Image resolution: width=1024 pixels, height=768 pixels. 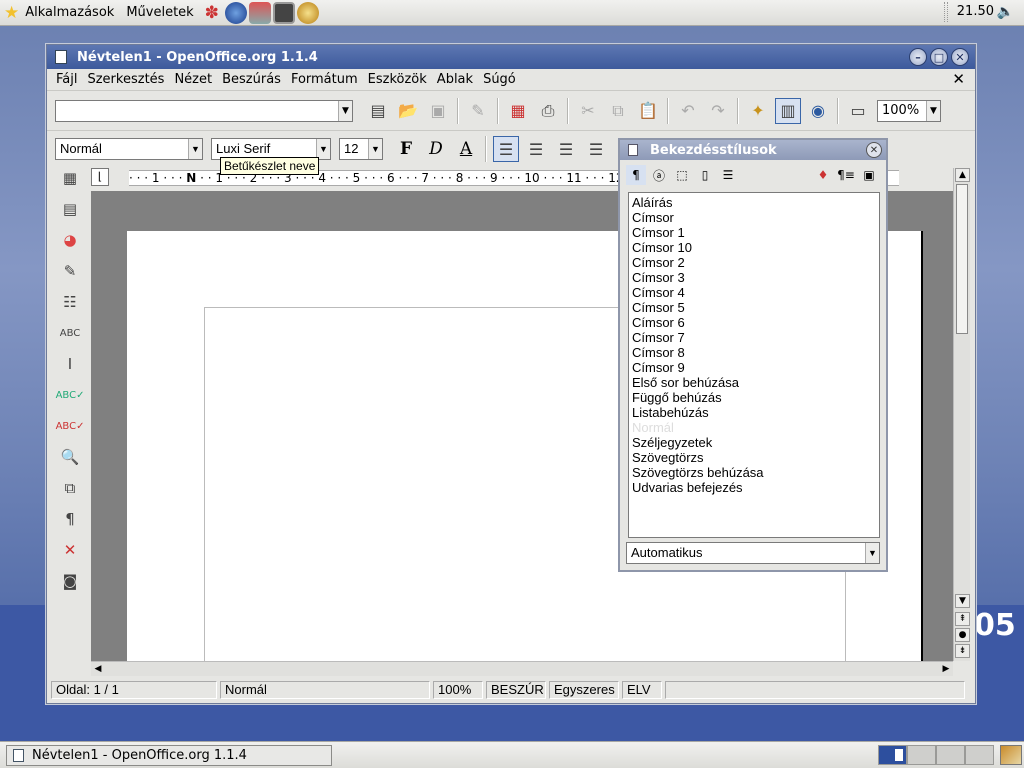 I want to click on new-style-from-selection-icon: ¶≡, so click(x=846, y=175).